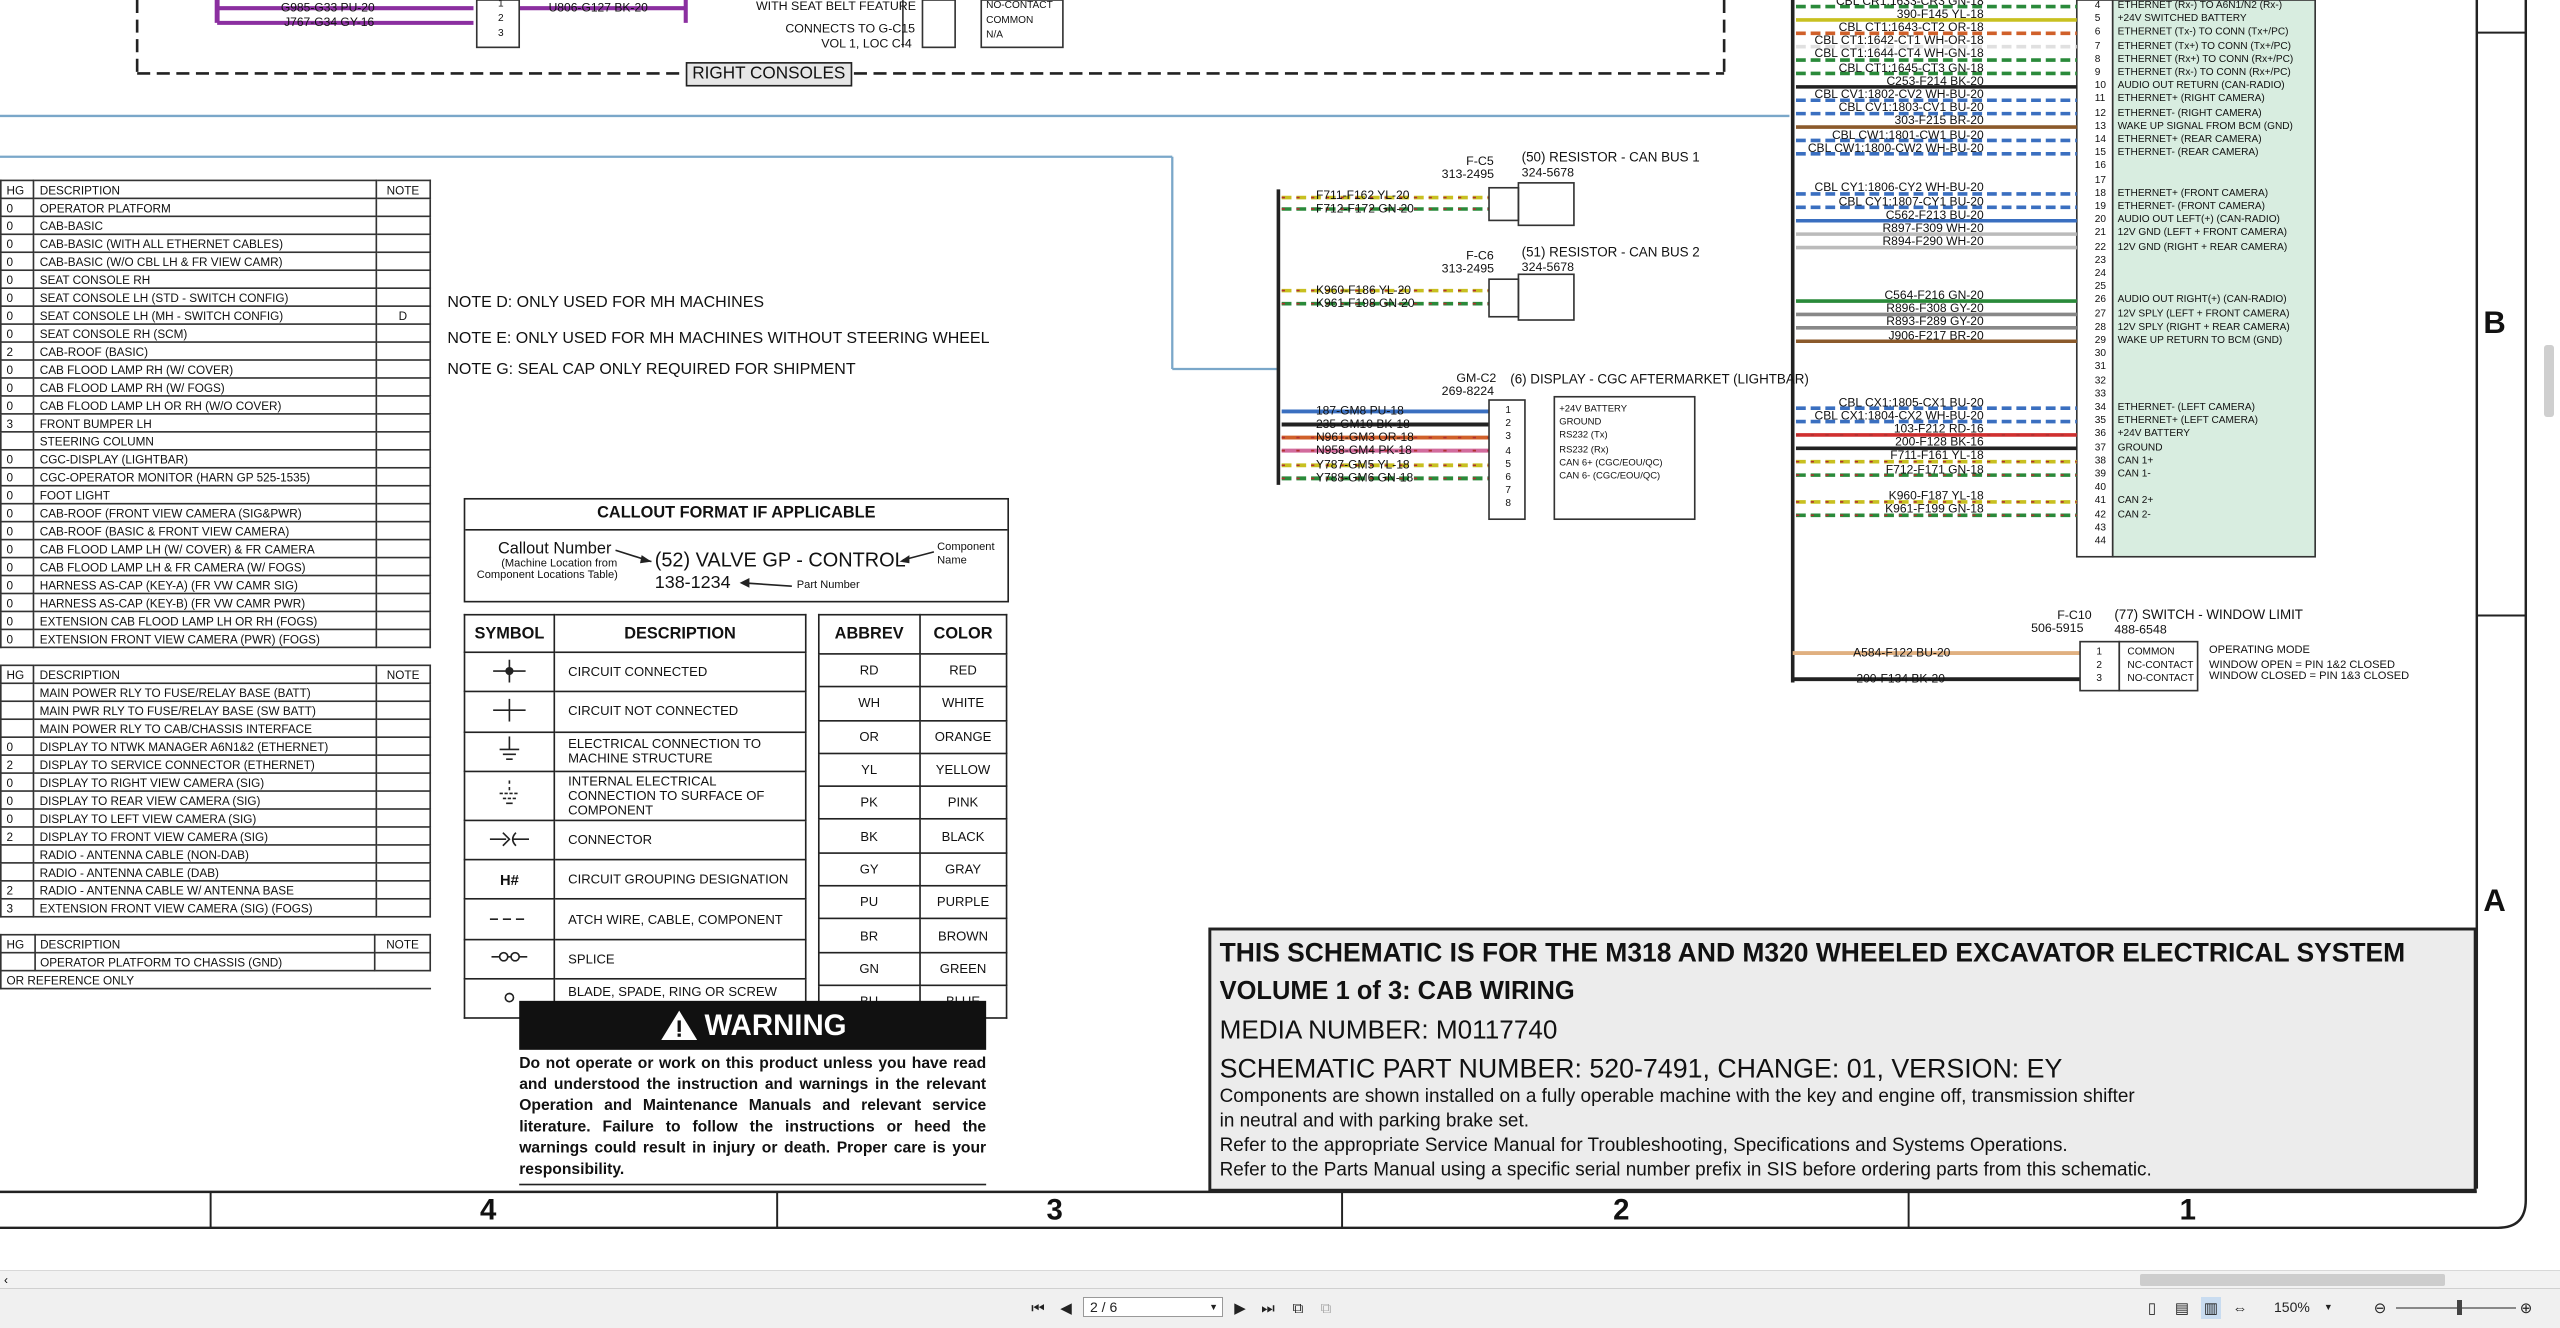 Image resolution: width=2560 pixels, height=1328 pixels. What do you see at coordinates (1280, 1279) in the screenshot?
I see `horizontal-scrollbar: ‹` at bounding box center [1280, 1279].